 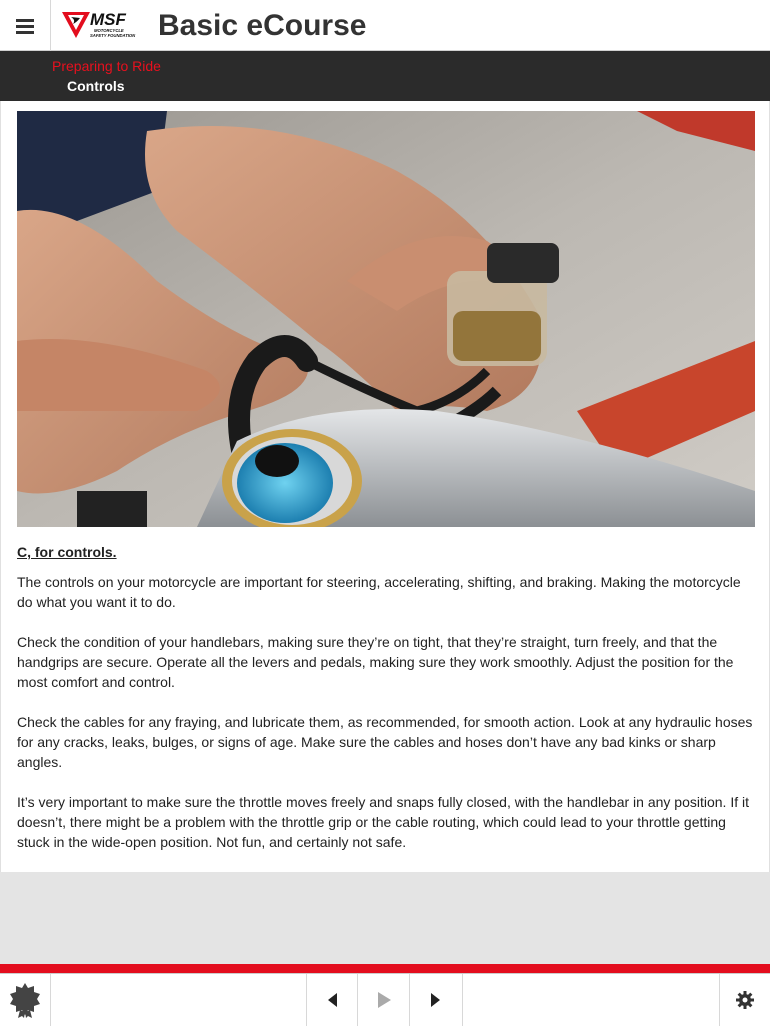 I want to click on settings-icon, so click(x=745, y=1000).